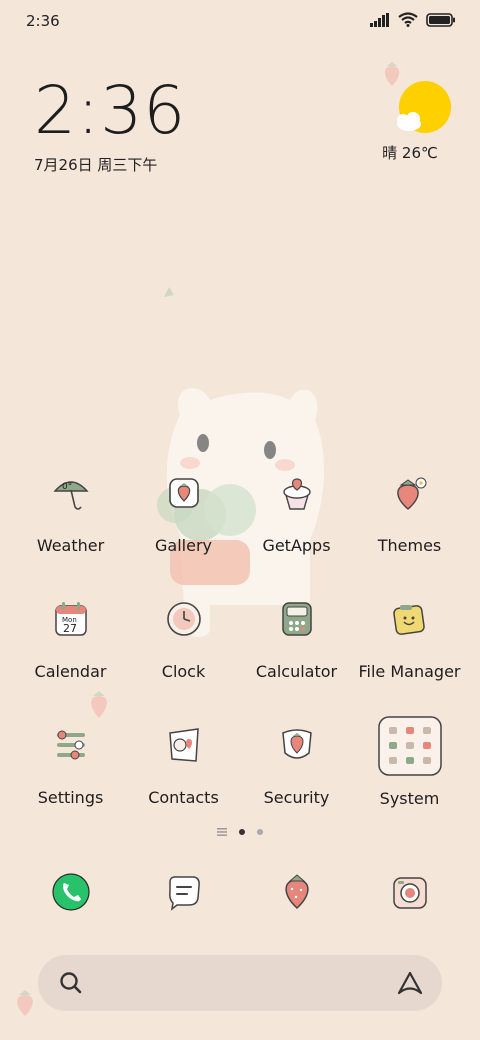 The height and width of the screenshot is (1040, 480). I want to click on dock-browser, so click(296, 892).